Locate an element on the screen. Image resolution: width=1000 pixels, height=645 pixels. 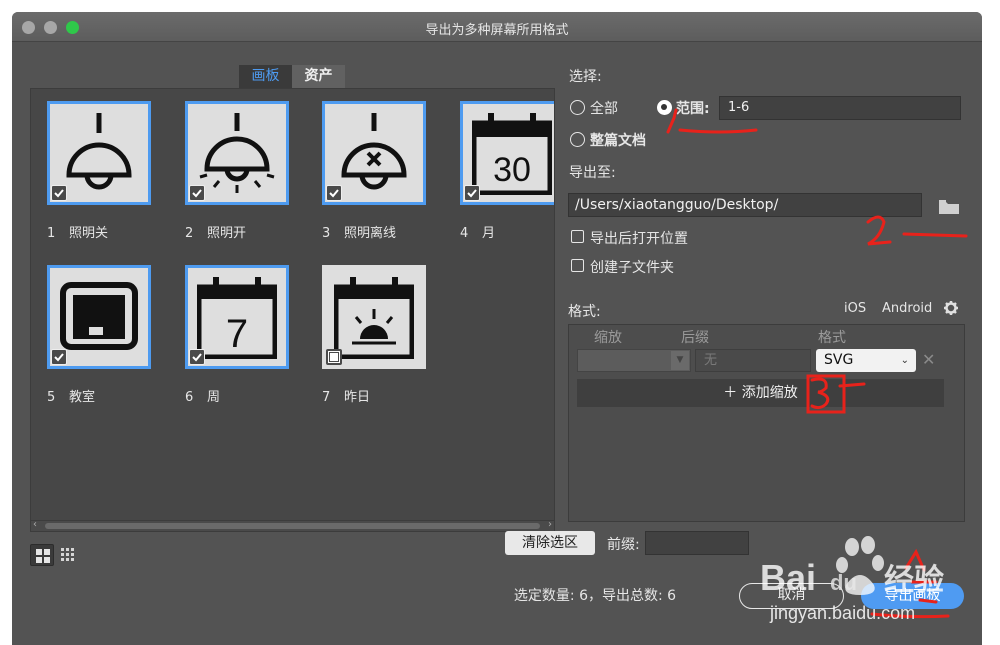
gear-icon is located at coordinates (951, 308).